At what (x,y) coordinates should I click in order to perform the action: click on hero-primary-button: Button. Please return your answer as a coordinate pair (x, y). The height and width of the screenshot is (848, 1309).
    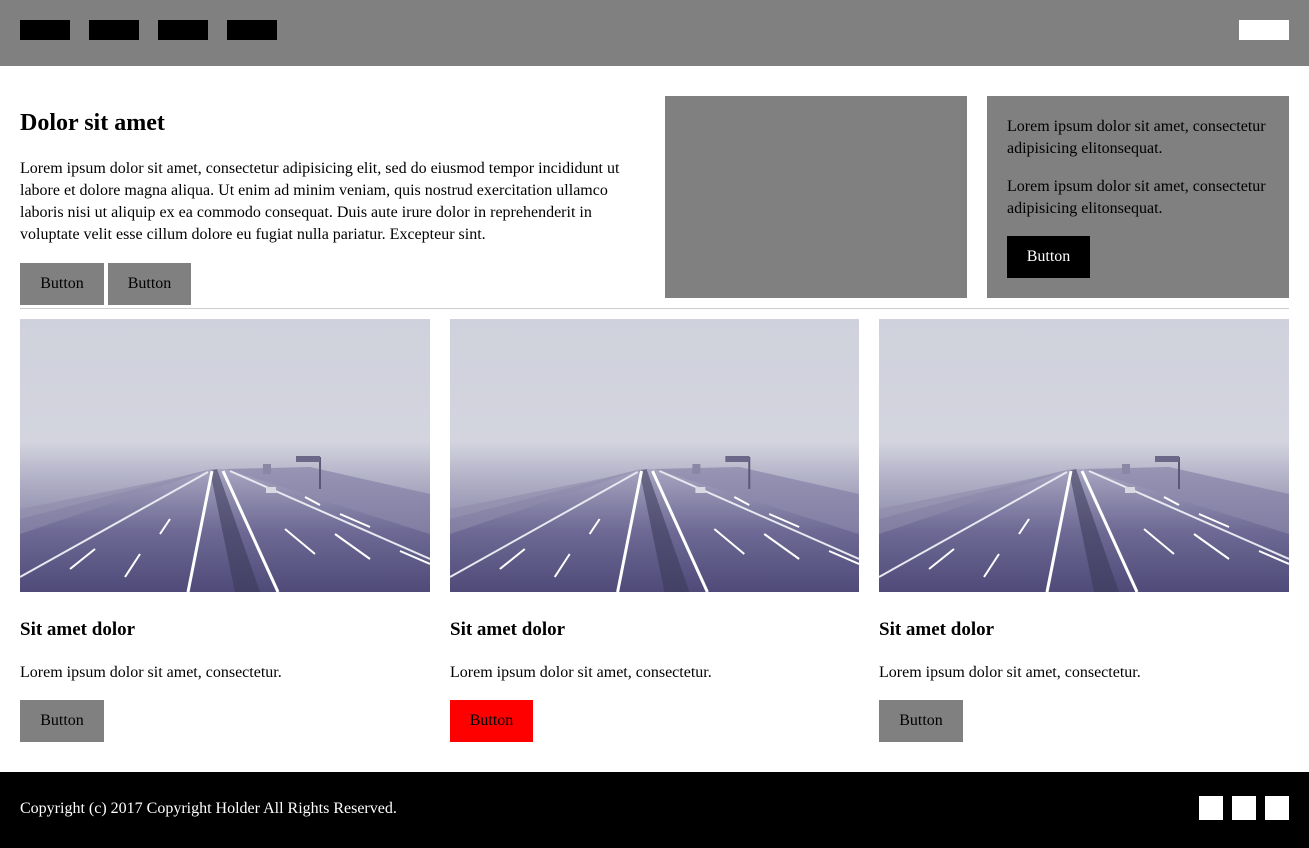
    Looking at the image, I should click on (62, 284).